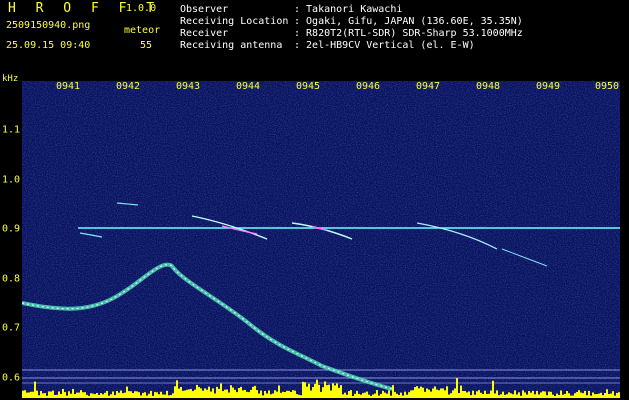  Describe the element at coordinates (128, 86) in the screenshot. I see `time-label: 0942` at that location.